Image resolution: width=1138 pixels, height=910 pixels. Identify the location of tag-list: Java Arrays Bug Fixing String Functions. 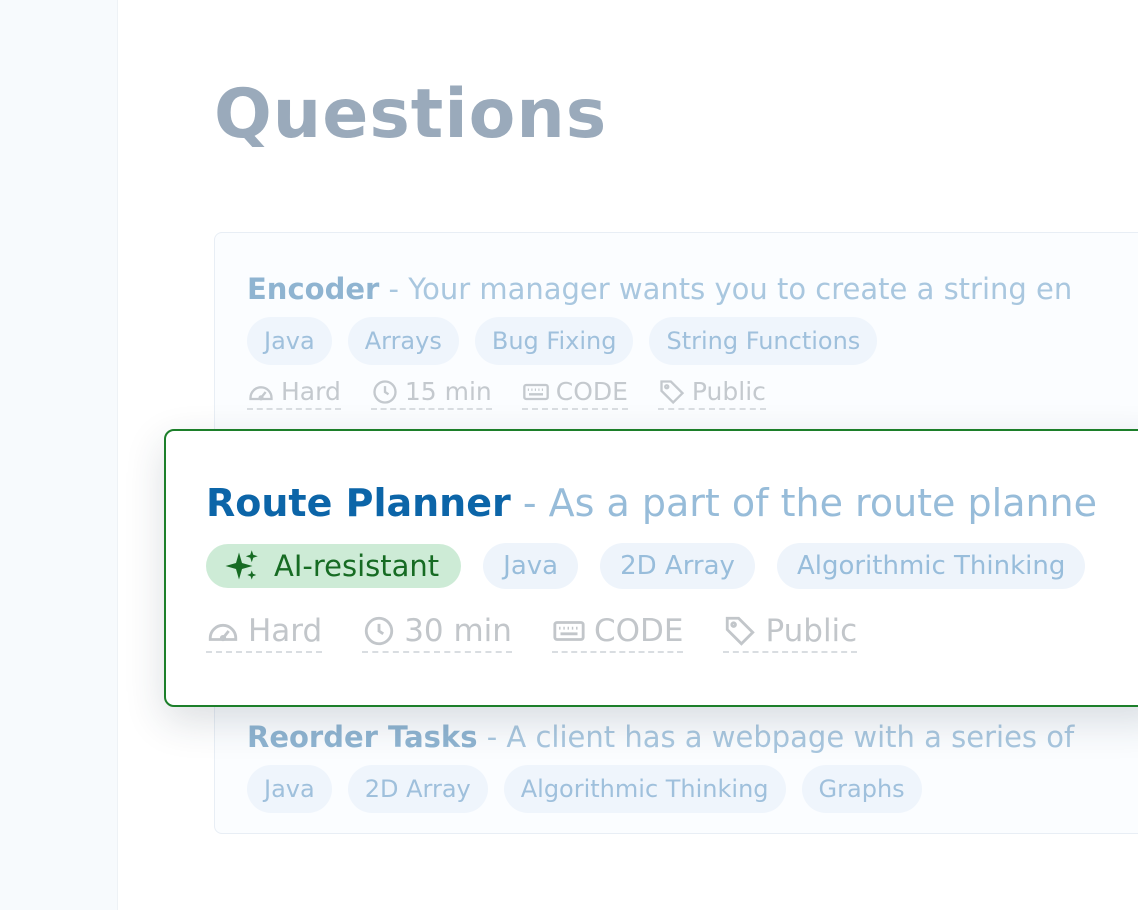
(659, 341).